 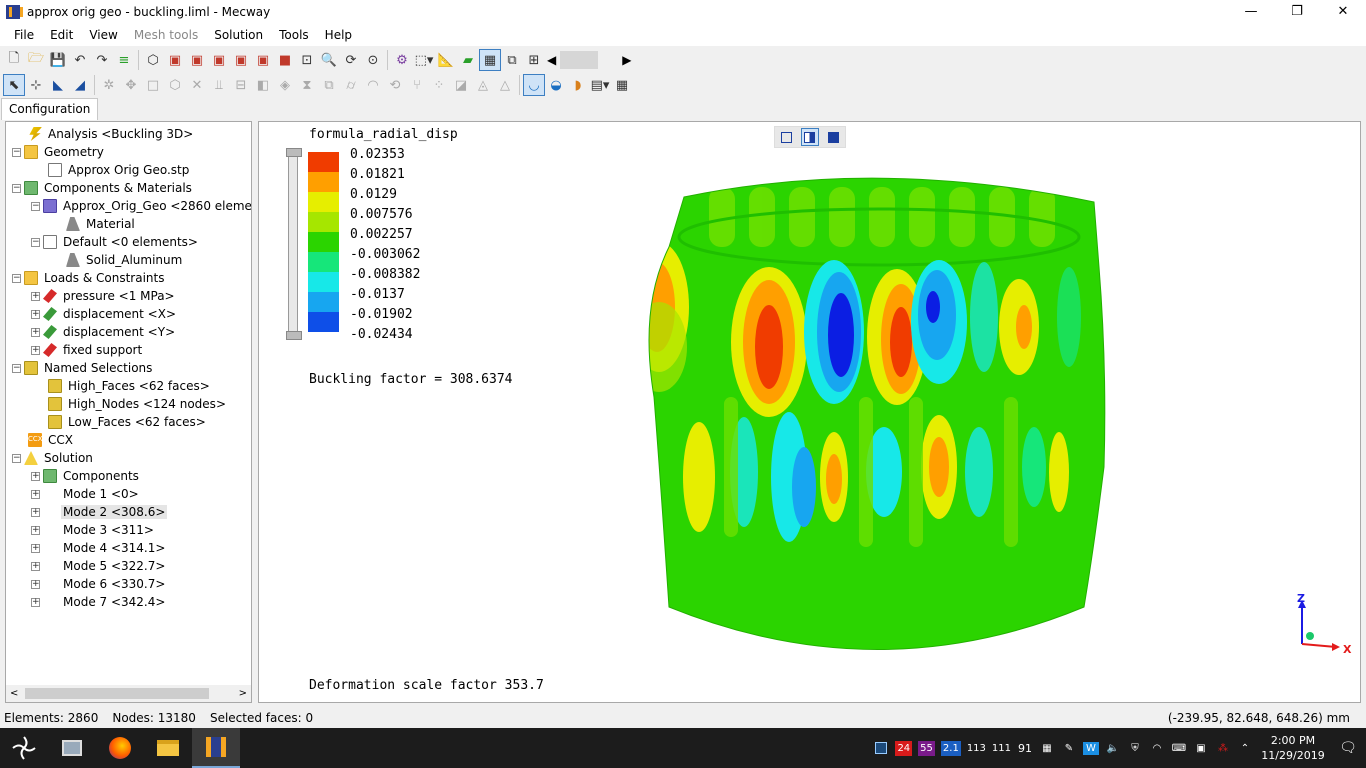 I want to click on tree-item-displacement-x: + displacement <X>, so click(x=104, y=314).